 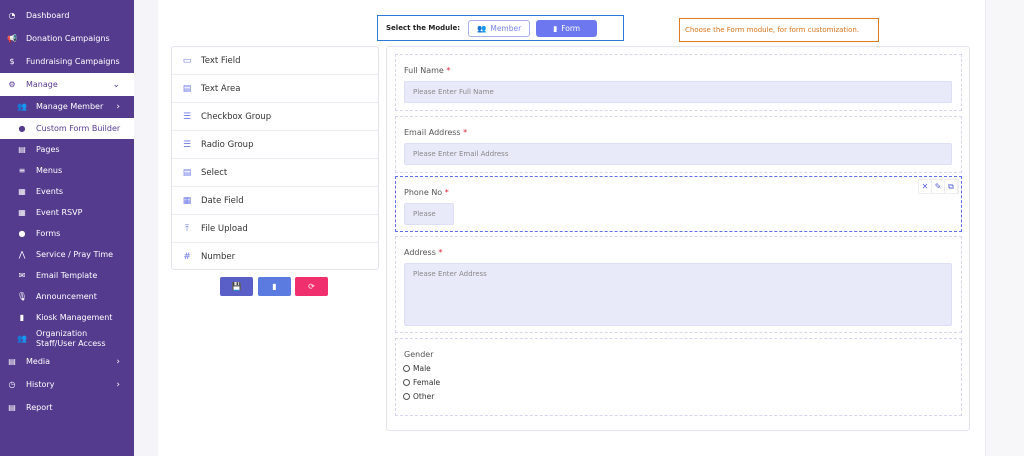 I want to click on member-module-button: 👥 Member, so click(x=499, y=28).